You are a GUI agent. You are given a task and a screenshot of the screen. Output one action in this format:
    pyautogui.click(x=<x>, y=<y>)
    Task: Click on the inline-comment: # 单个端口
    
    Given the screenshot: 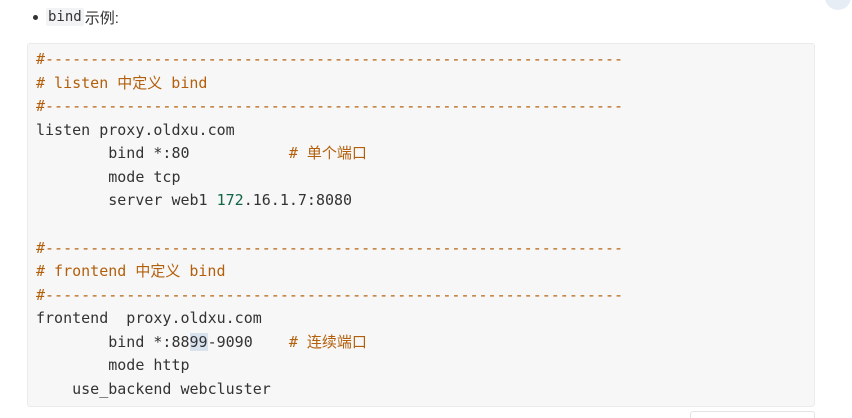 What is the action you would take?
    pyautogui.click(x=327, y=153)
    